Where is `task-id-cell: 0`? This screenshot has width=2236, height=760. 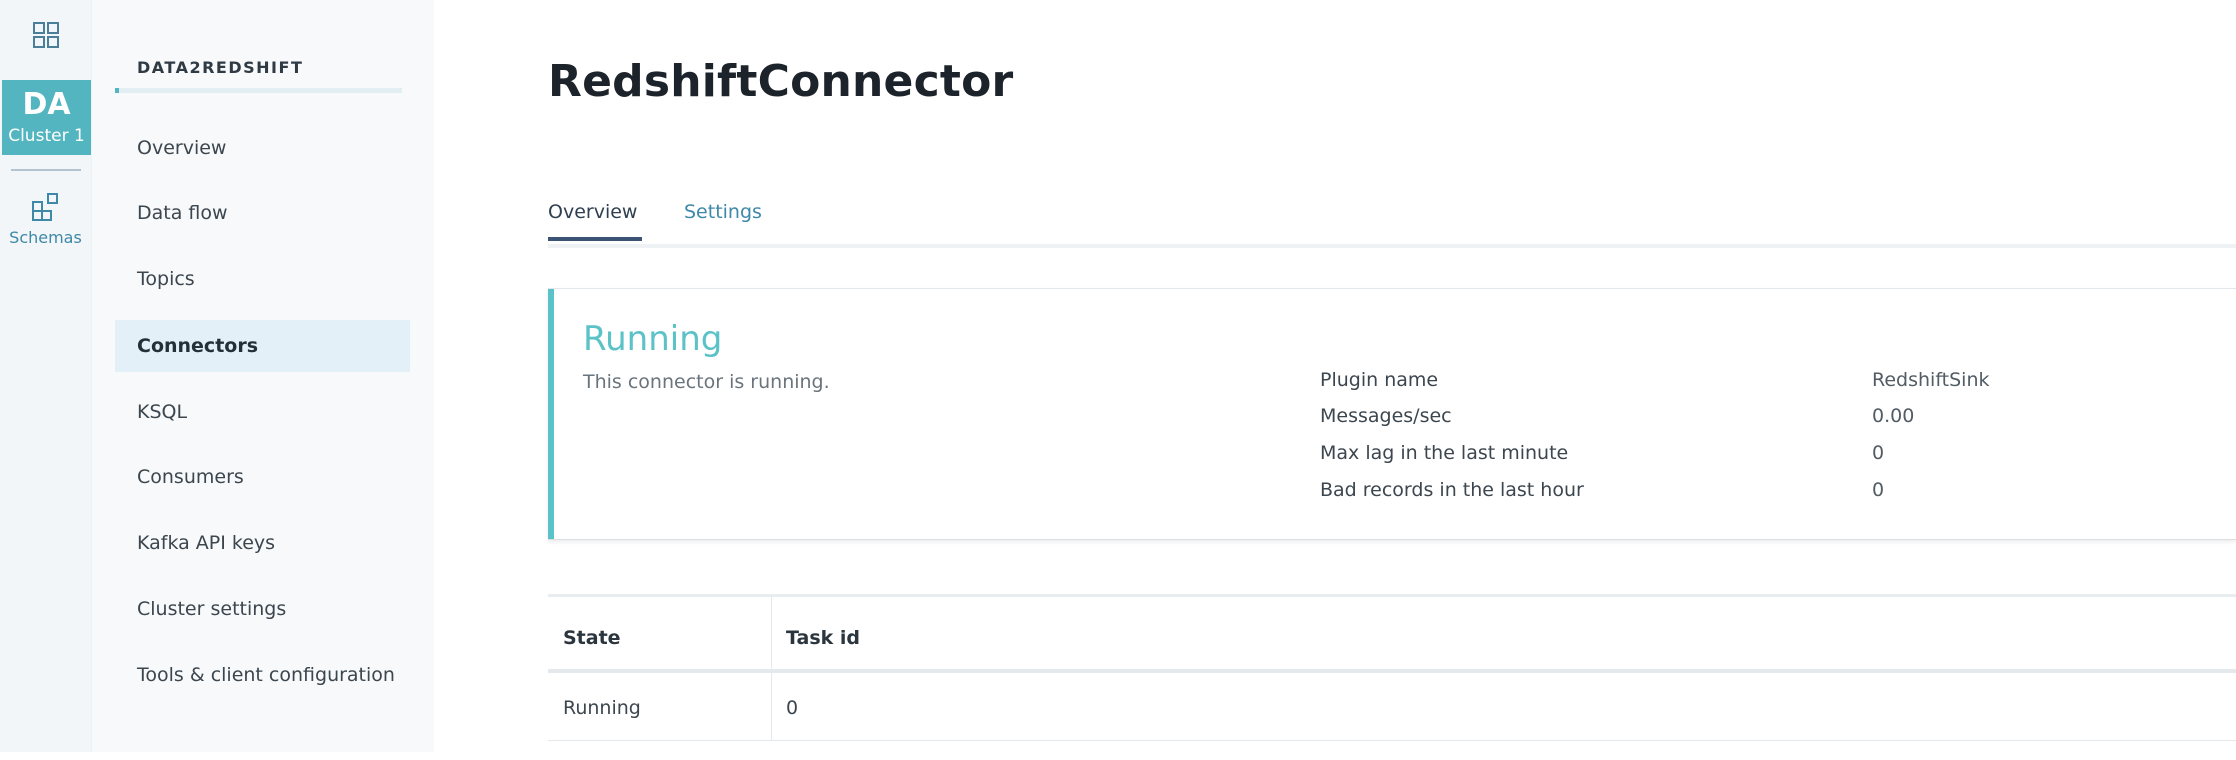
task-id-cell: 0 is located at coordinates (792, 708).